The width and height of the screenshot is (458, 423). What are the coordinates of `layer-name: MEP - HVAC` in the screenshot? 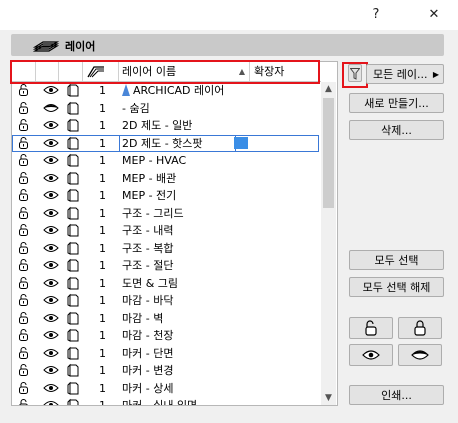 It's located at (154, 161).